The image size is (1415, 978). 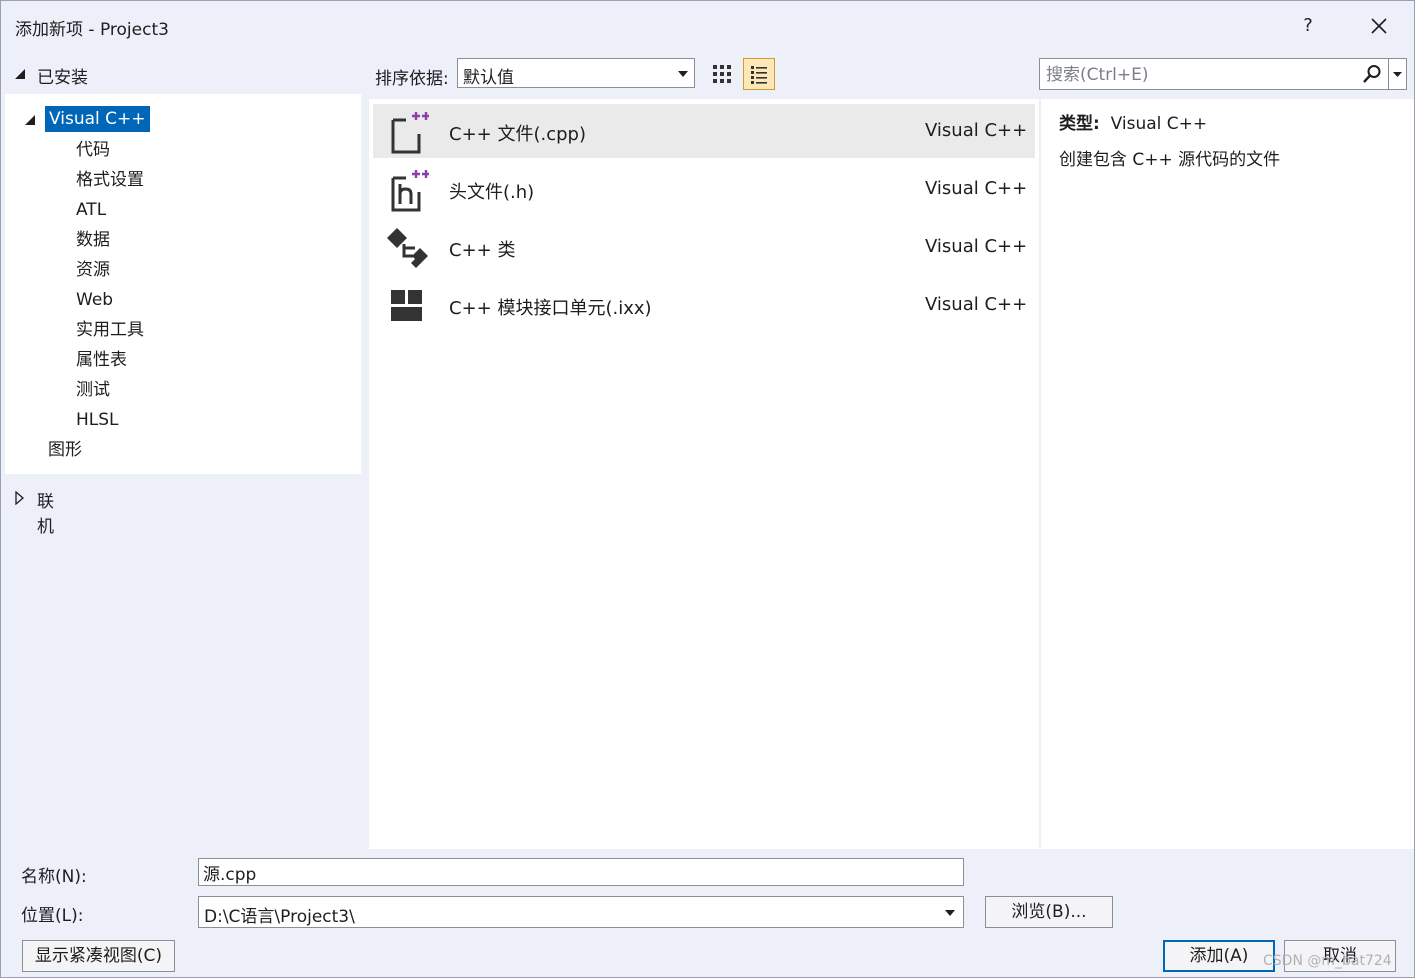 What do you see at coordinates (1219, 956) in the screenshot?
I see `add-button: 添加(A)` at bounding box center [1219, 956].